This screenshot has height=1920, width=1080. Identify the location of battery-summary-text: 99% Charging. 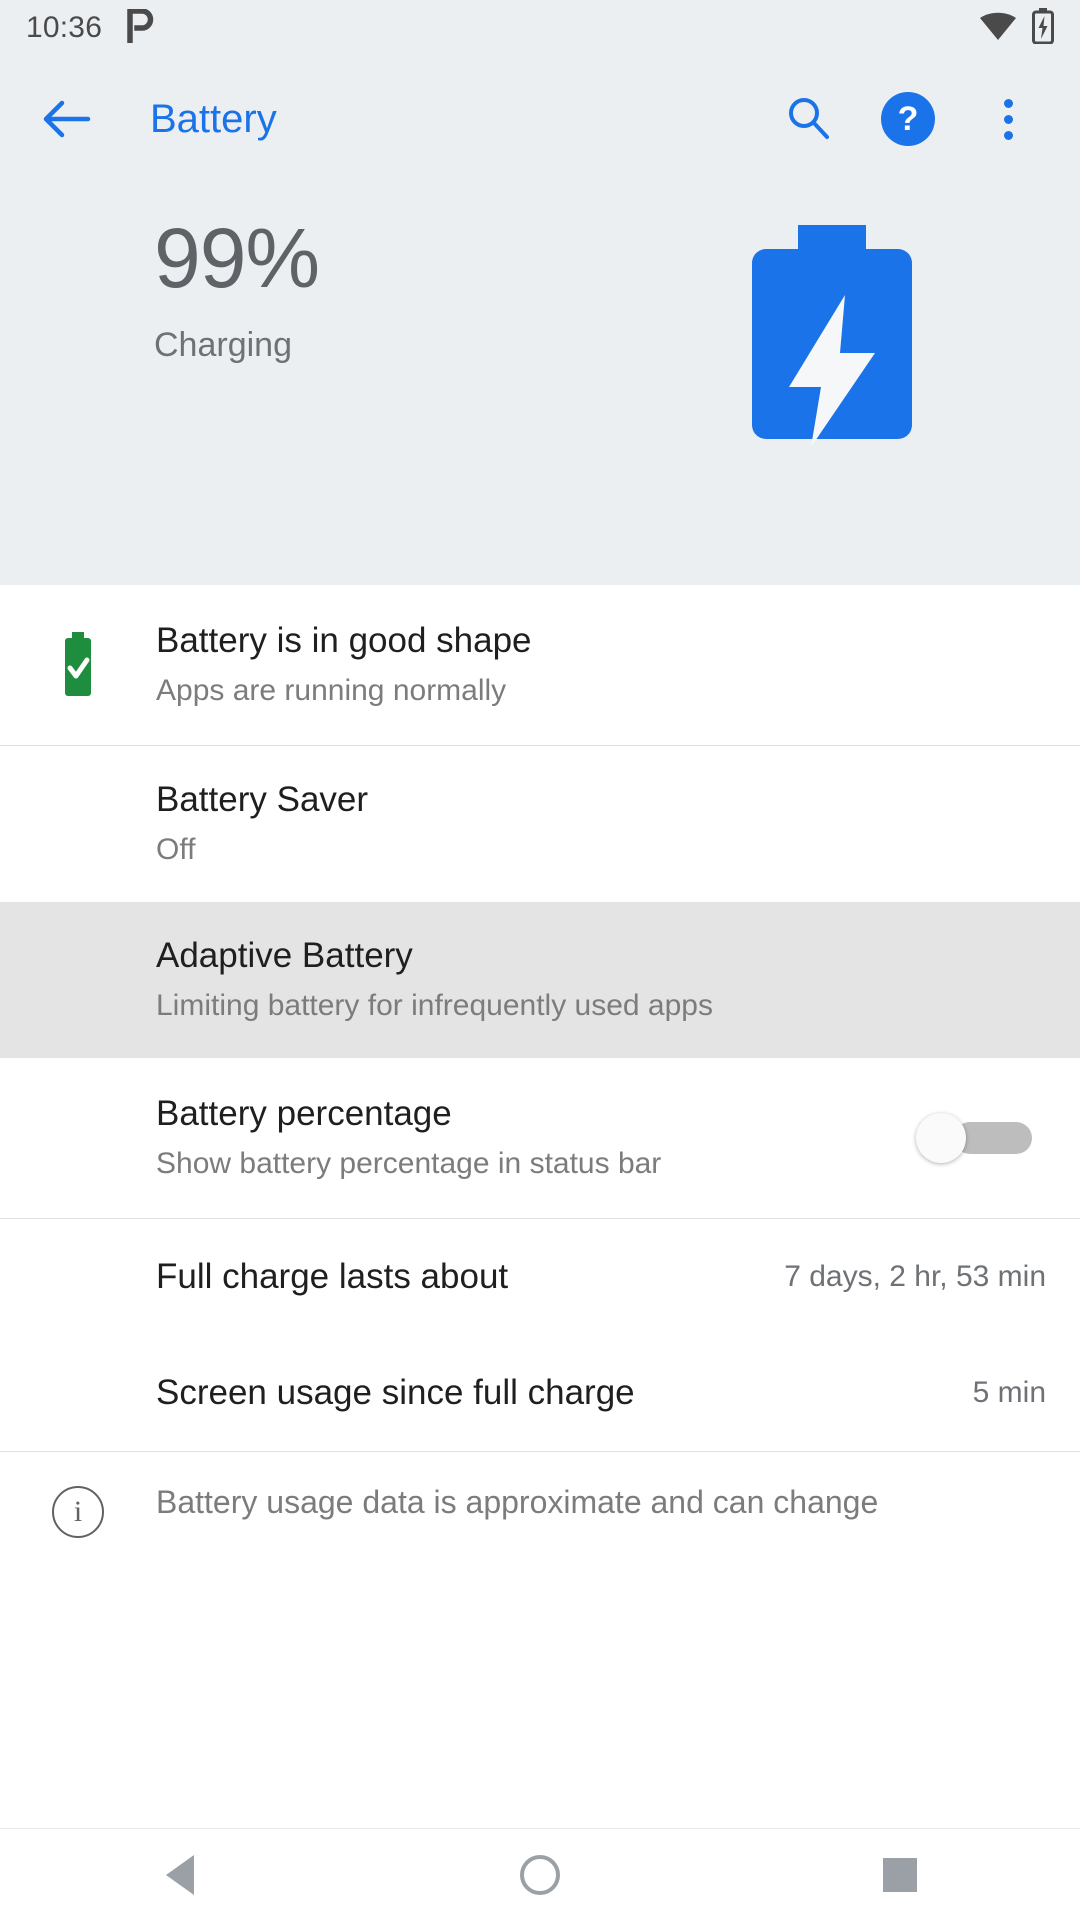
(237, 288).